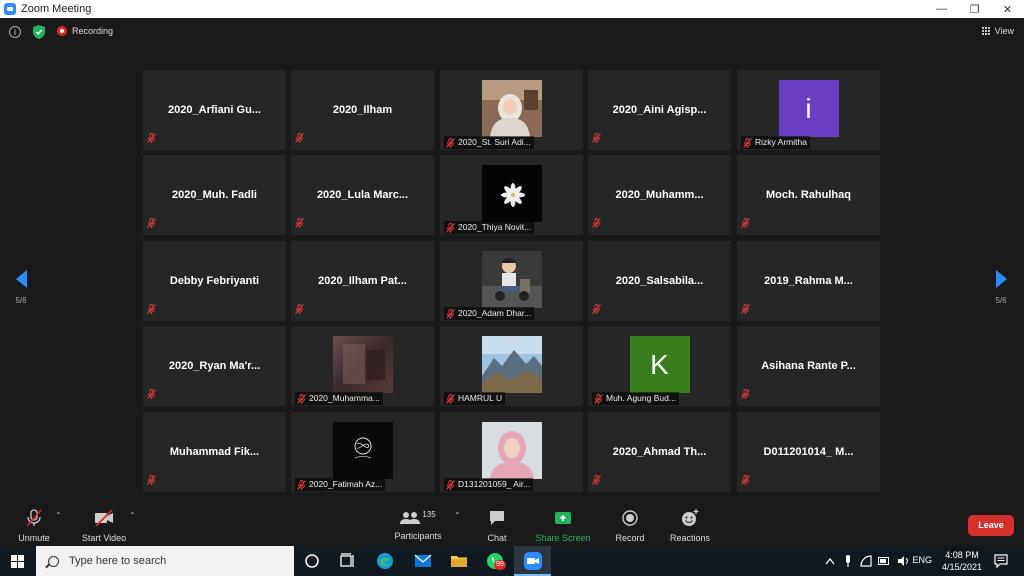 The image size is (1024, 576). I want to click on record-icon, so click(630, 518).